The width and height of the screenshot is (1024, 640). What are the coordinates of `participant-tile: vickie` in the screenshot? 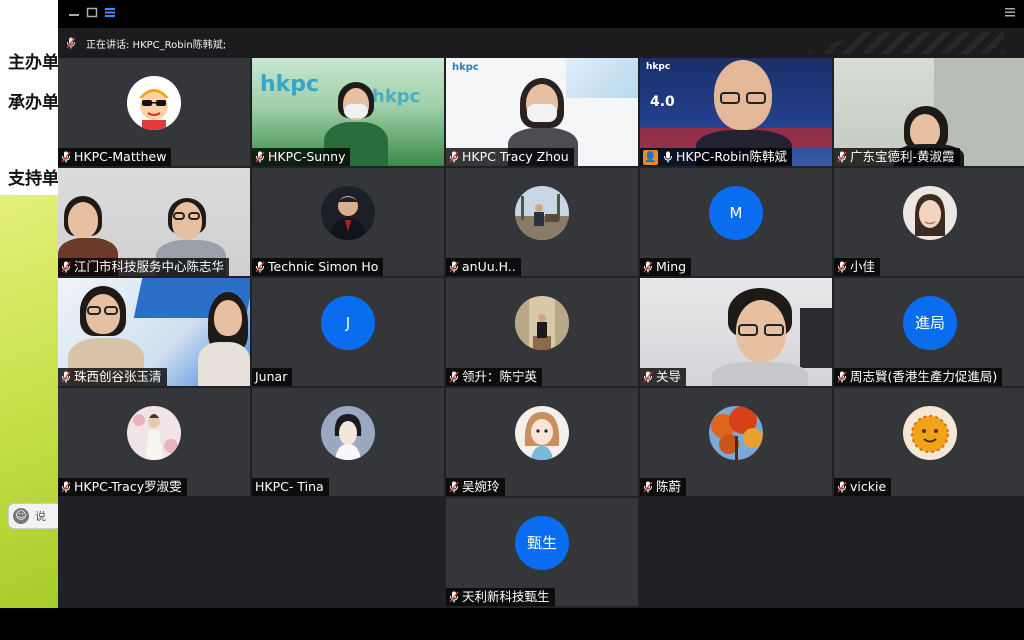 It's located at (929, 442).